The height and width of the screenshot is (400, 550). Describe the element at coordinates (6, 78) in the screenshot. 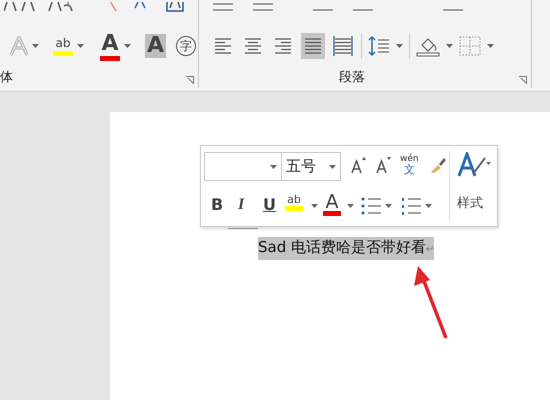

I see `group-label: 体` at that location.